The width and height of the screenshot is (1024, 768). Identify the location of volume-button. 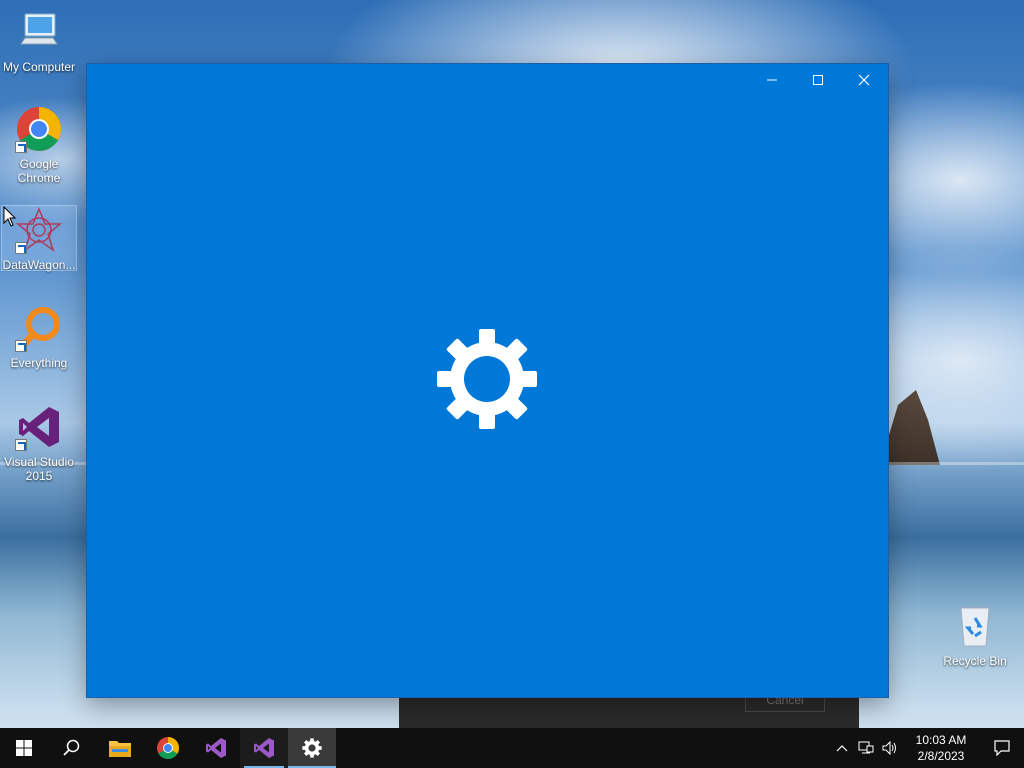
(890, 748).